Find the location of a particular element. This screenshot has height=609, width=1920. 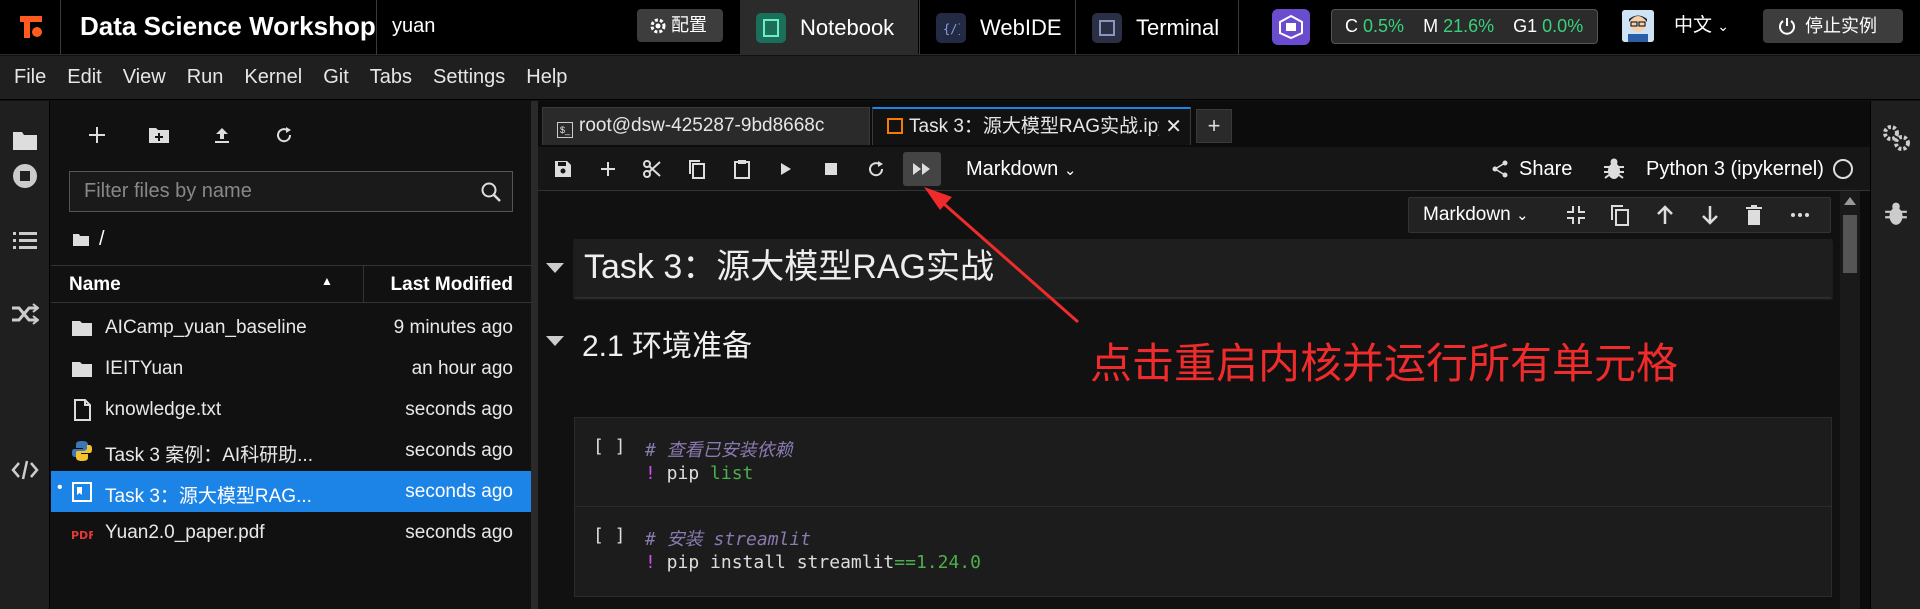

paste-button is located at coordinates (742, 169).